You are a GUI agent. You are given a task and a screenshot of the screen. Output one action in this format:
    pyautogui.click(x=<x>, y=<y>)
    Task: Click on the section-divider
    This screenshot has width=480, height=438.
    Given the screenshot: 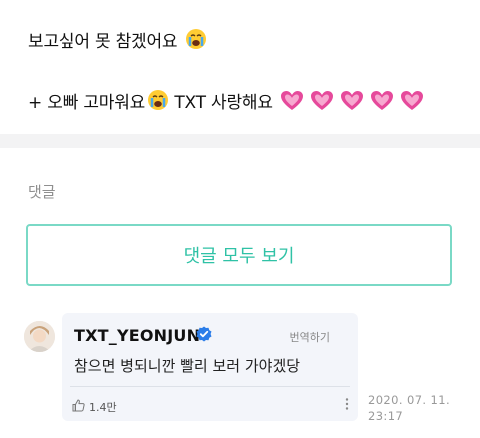 What is the action you would take?
    pyautogui.click(x=240, y=141)
    